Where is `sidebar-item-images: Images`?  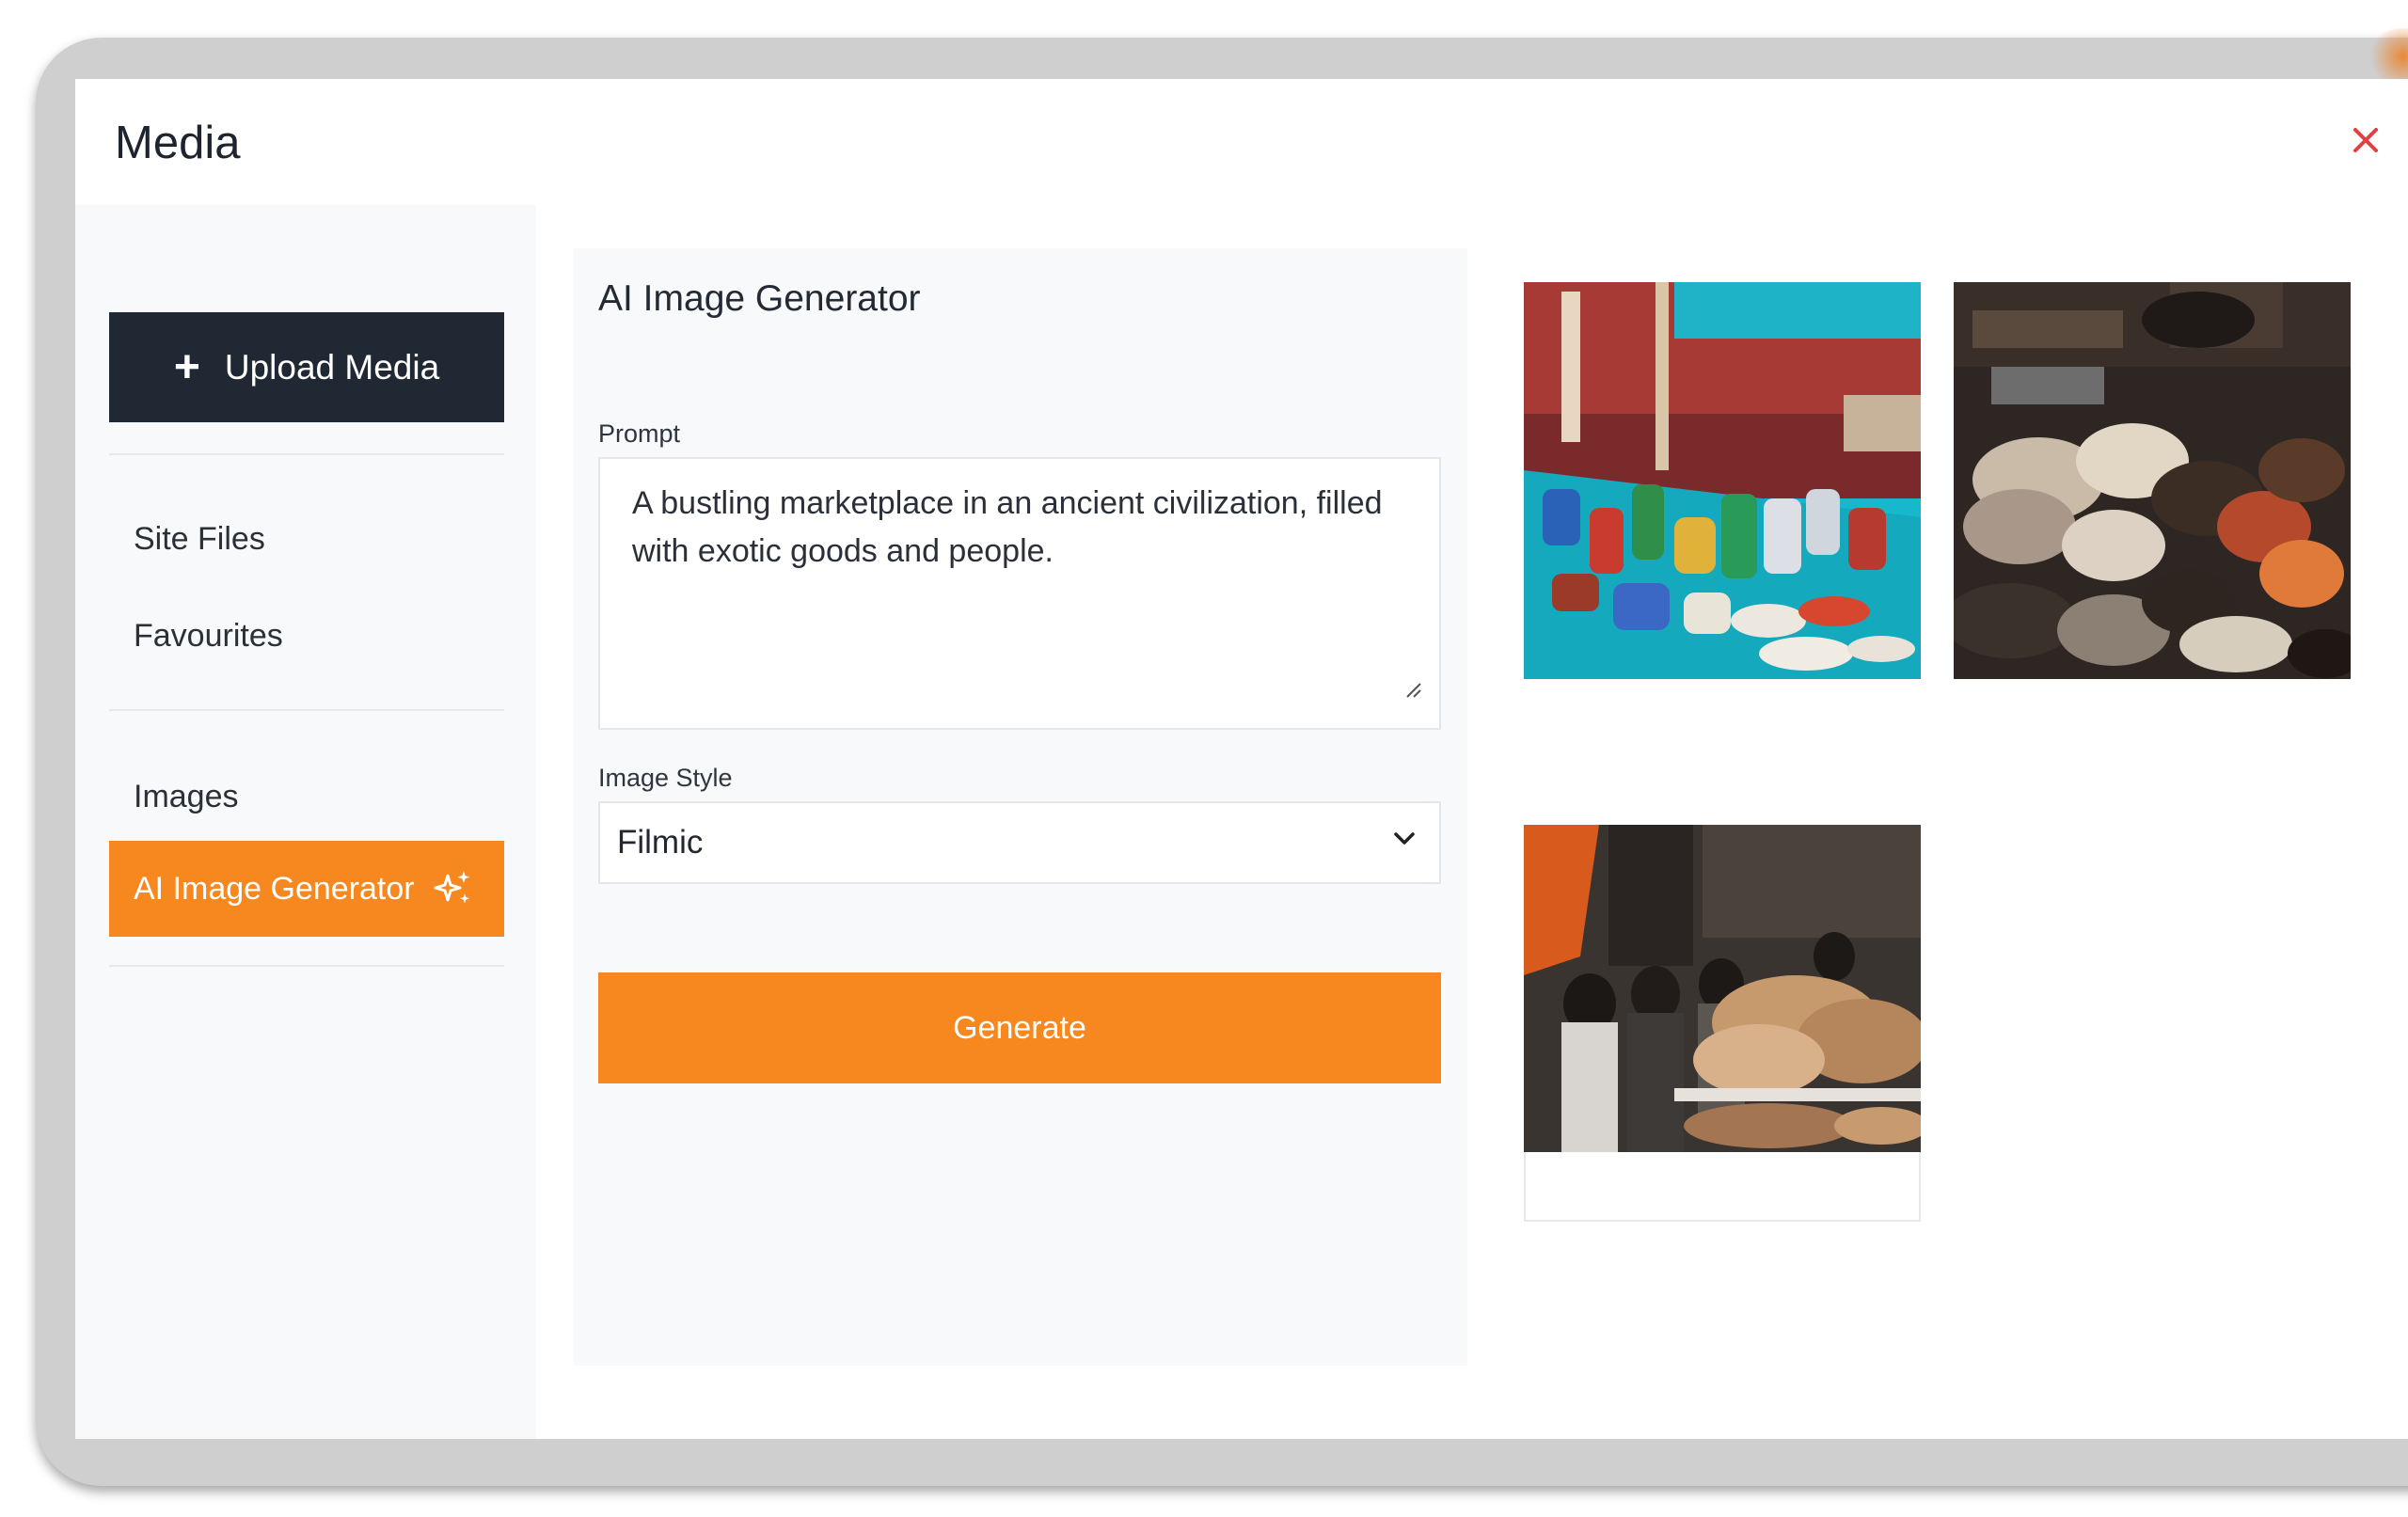
sidebar-item-images: Images is located at coordinates (307, 796).